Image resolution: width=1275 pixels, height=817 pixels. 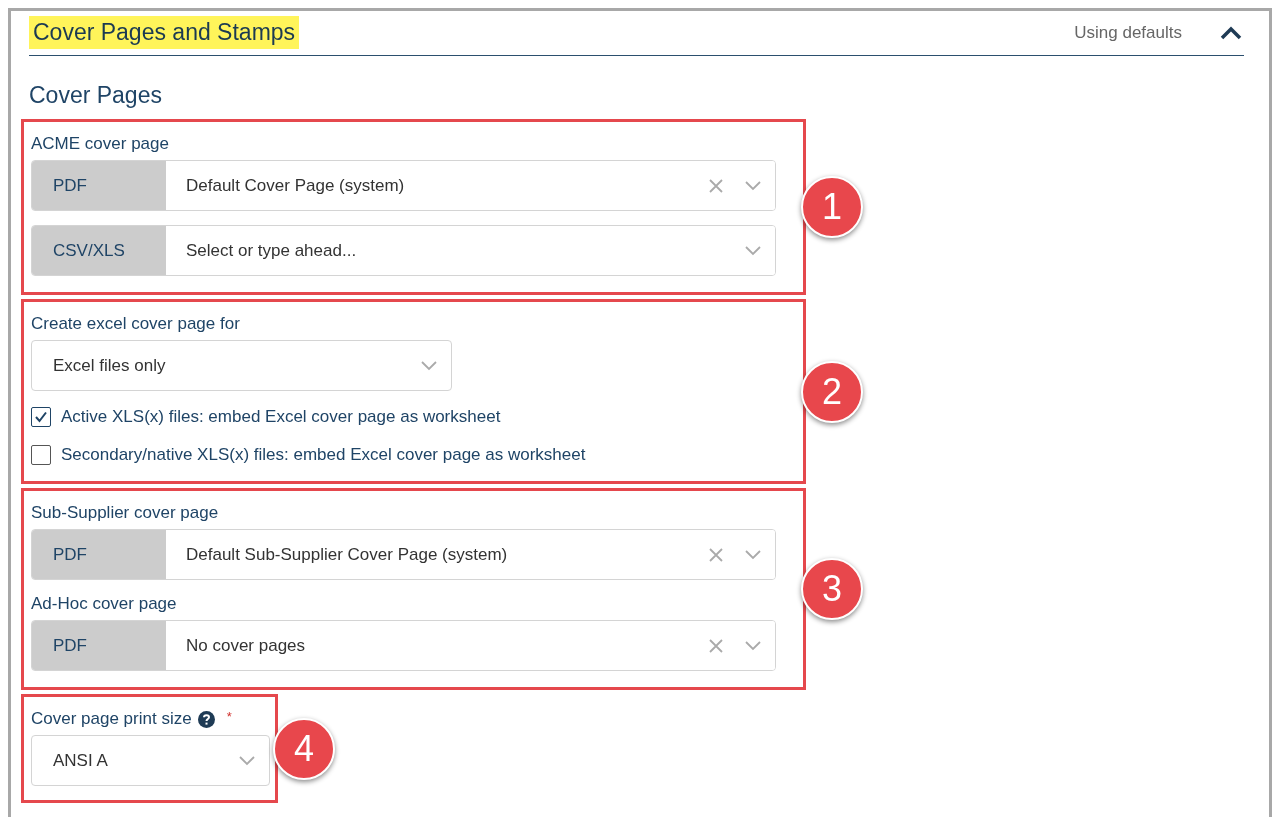 I want to click on panel-title: Cover Pages and Stamps, so click(x=164, y=32).